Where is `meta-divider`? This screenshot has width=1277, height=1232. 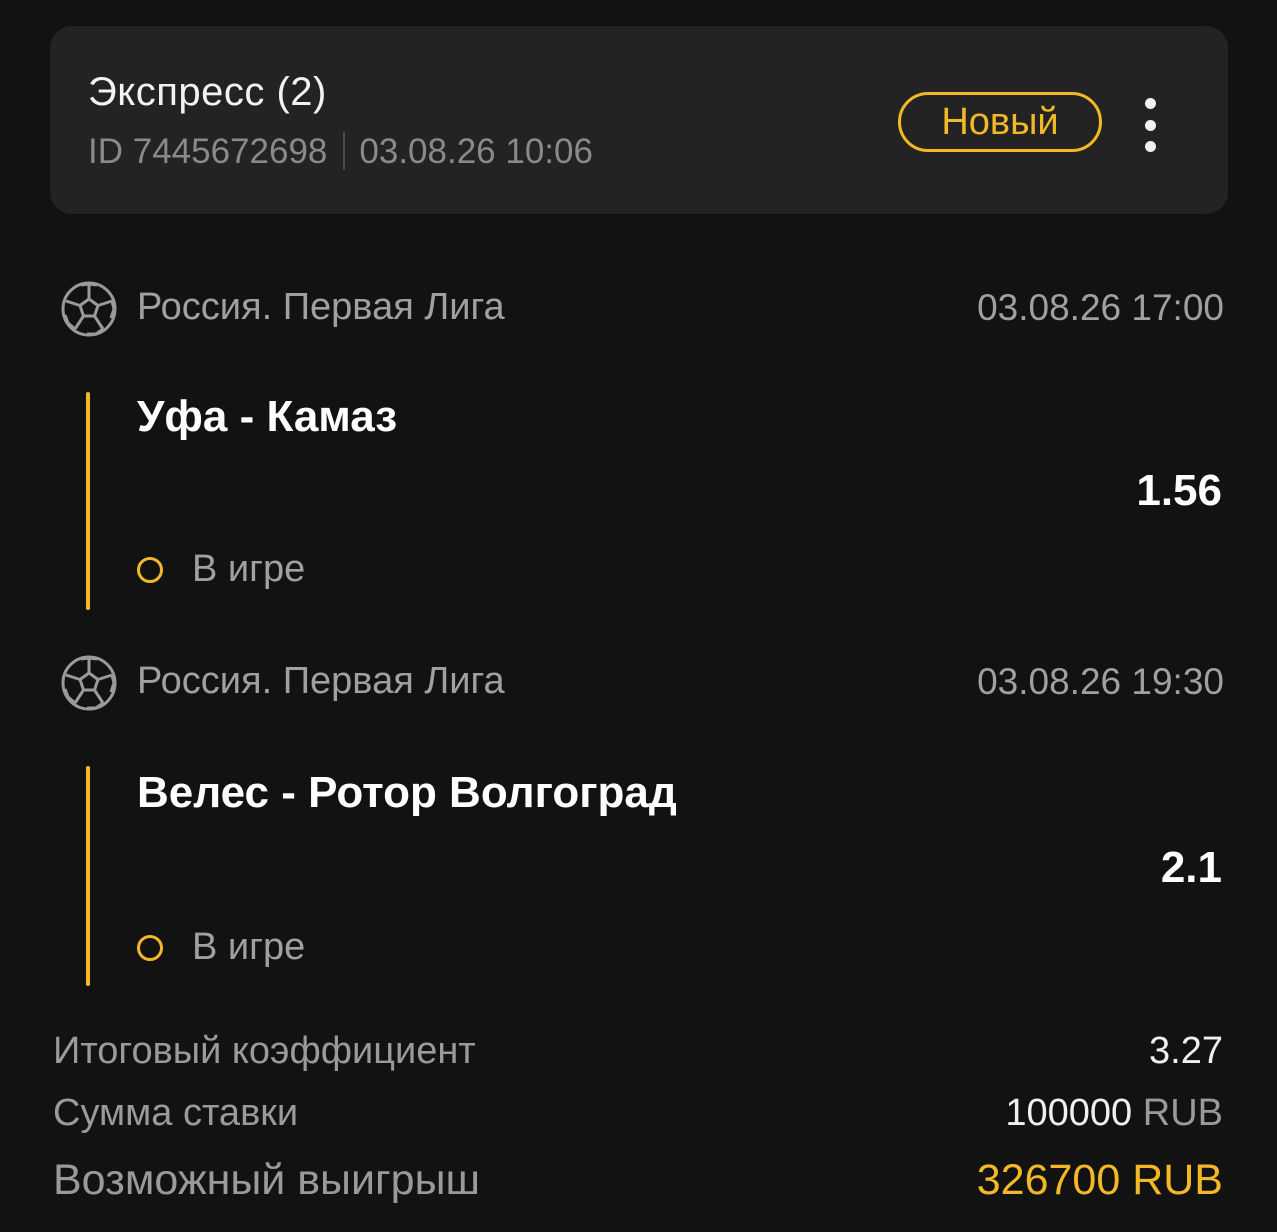
meta-divider is located at coordinates (344, 151).